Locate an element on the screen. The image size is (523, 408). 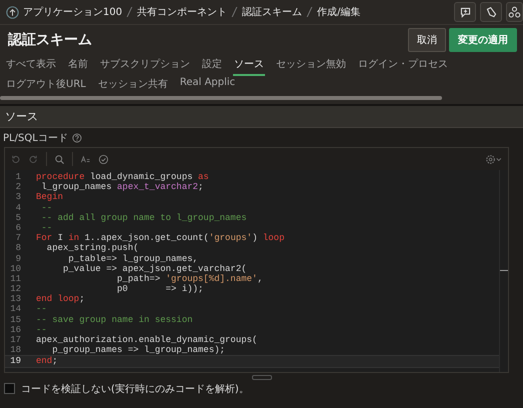
line-number: 5 is located at coordinates (18, 217).